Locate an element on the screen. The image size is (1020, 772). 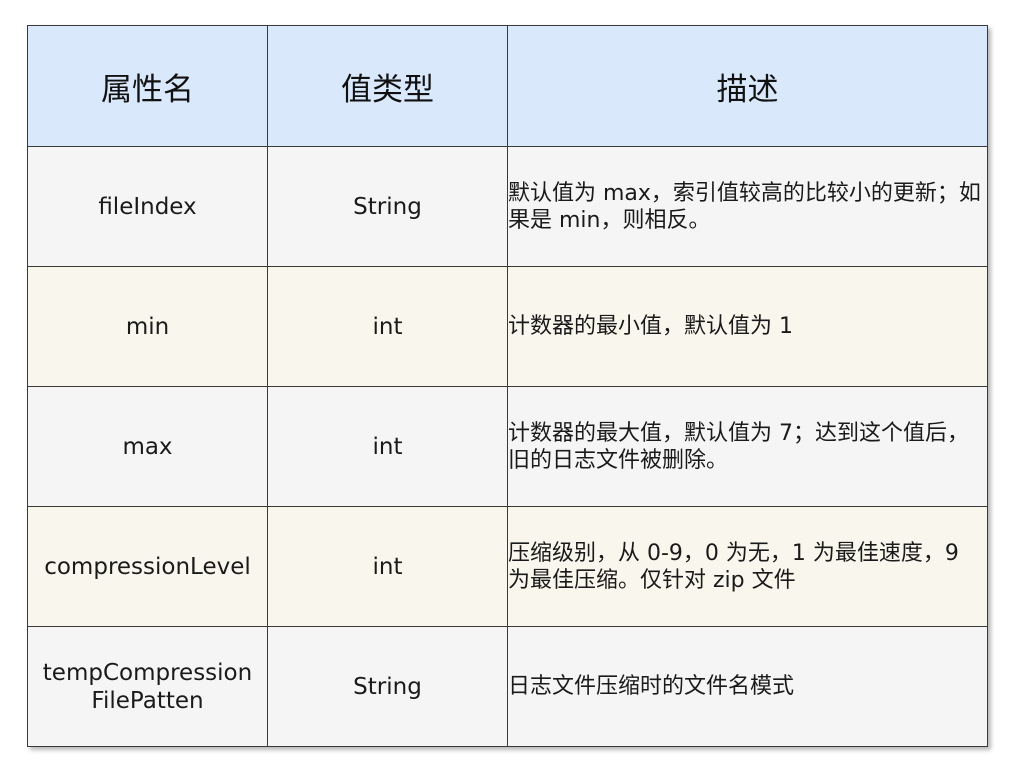
property-name-cell: tempCompression FilePatten is located at coordinates (147, 686).